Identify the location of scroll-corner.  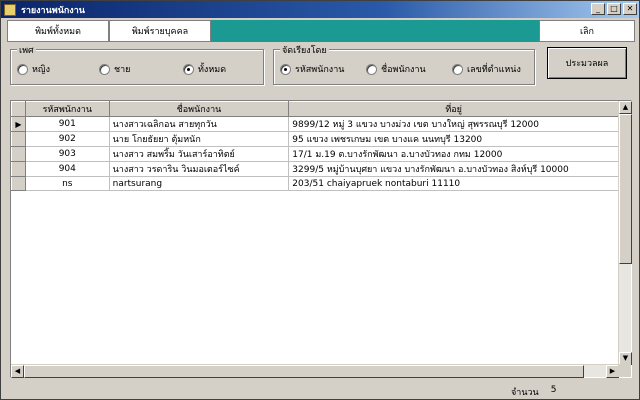
(624, 370).